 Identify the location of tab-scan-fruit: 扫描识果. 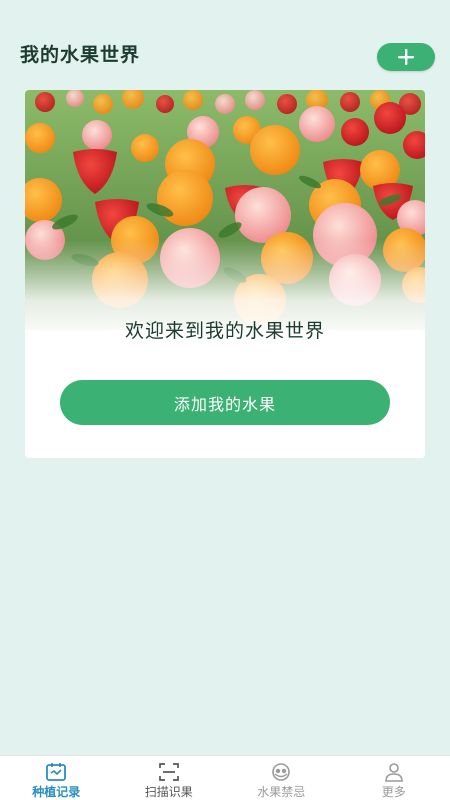
(169, 778).